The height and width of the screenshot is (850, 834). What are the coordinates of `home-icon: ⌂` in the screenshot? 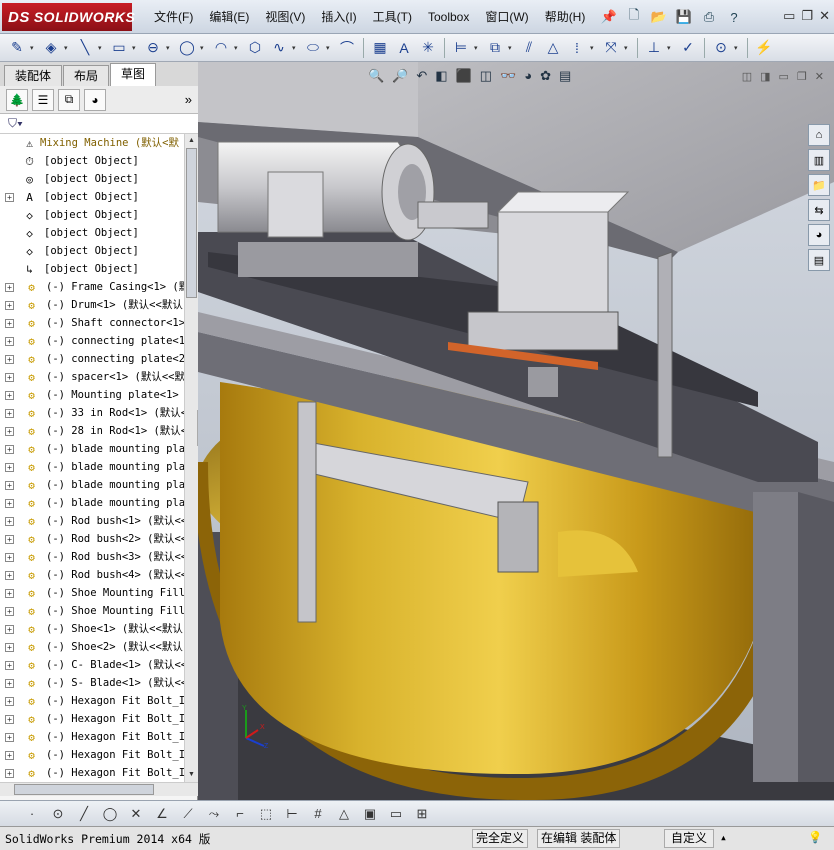 It's located at (819, 135).